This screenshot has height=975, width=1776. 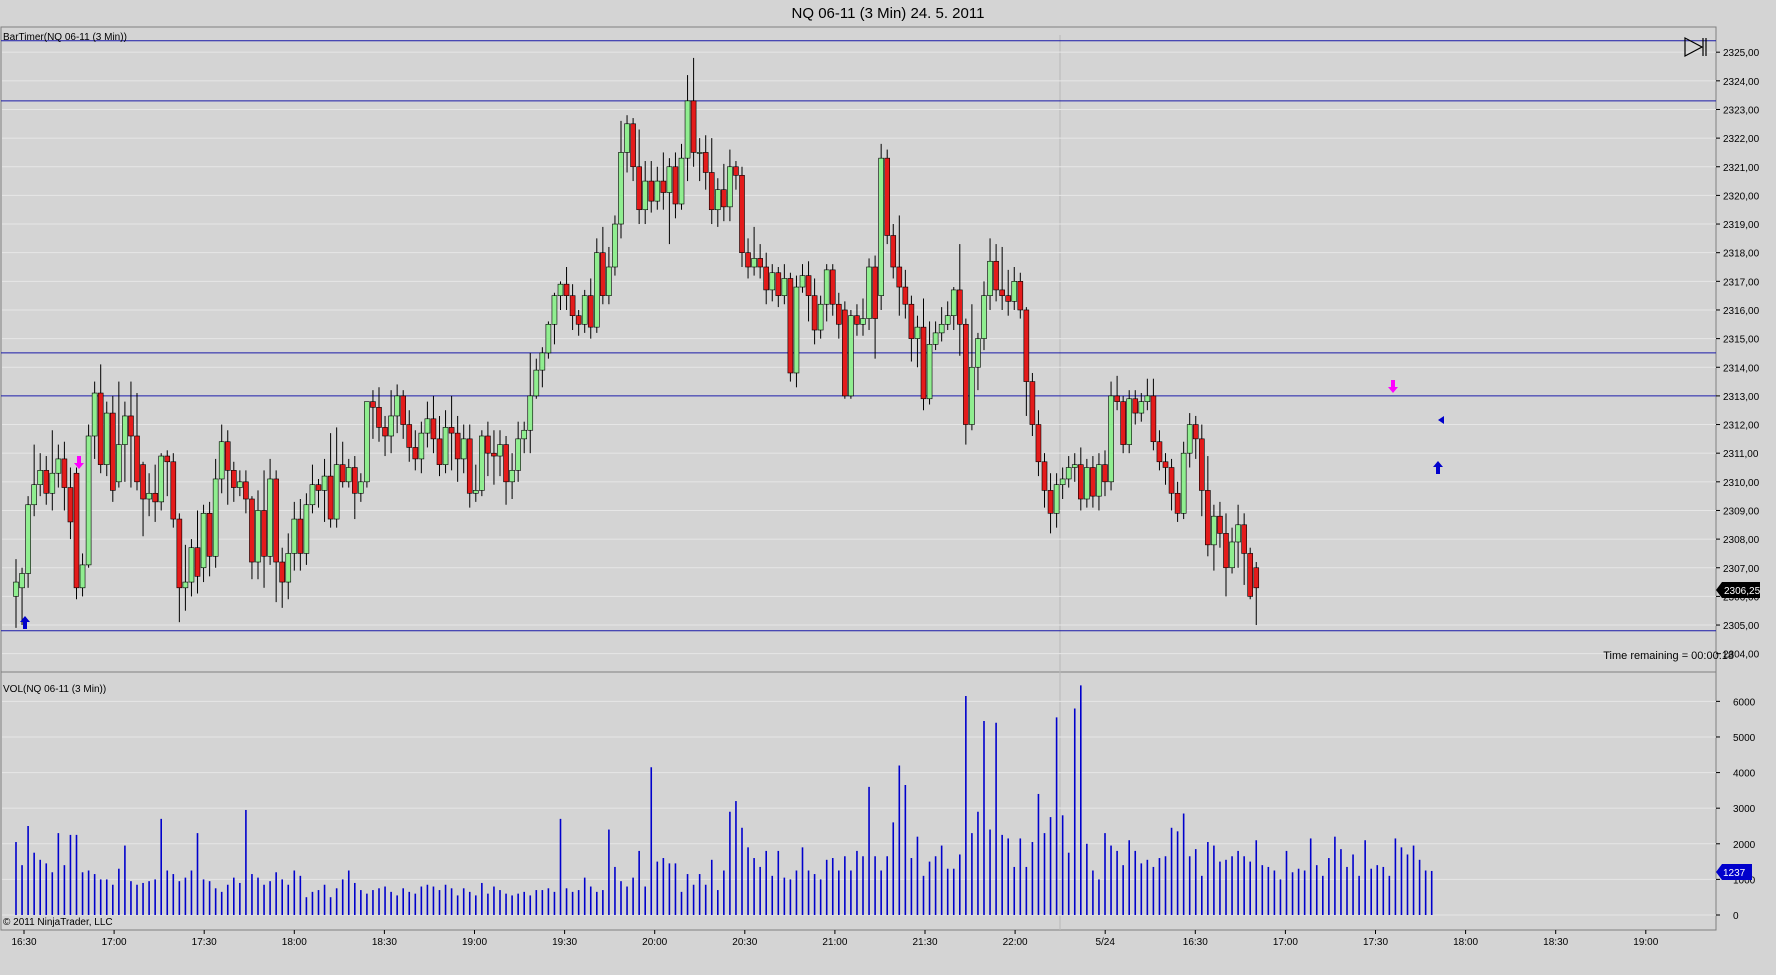 What do you see at coordinates (58, 922) in the screenshot?
I see `copyright-label: © 2011 NinjaTrader, LLC` at bounding box center [58, 922].